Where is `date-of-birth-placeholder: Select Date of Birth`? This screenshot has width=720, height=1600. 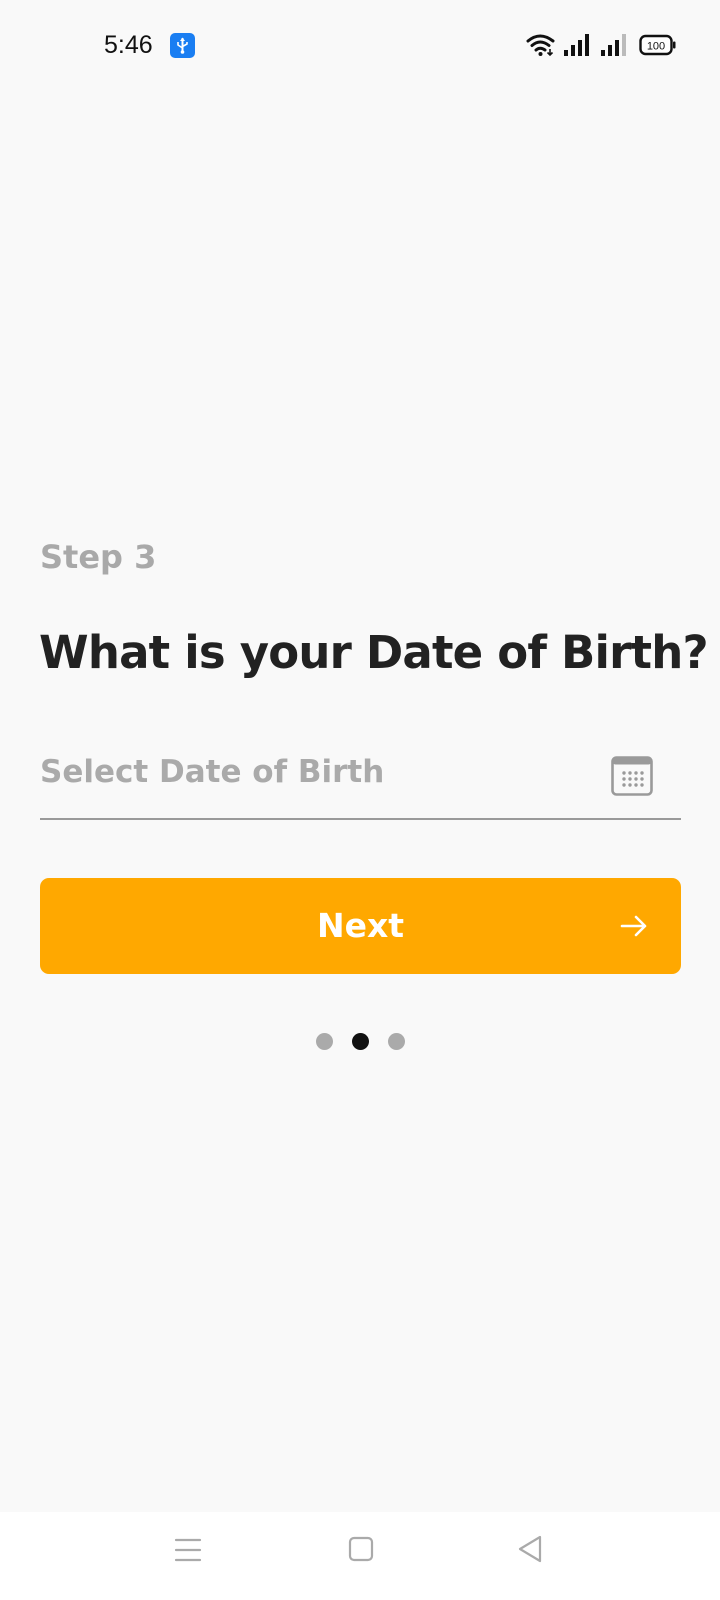 date-of-birth-placeholder: Select Date of Birth is located at coordinates (212, 772).